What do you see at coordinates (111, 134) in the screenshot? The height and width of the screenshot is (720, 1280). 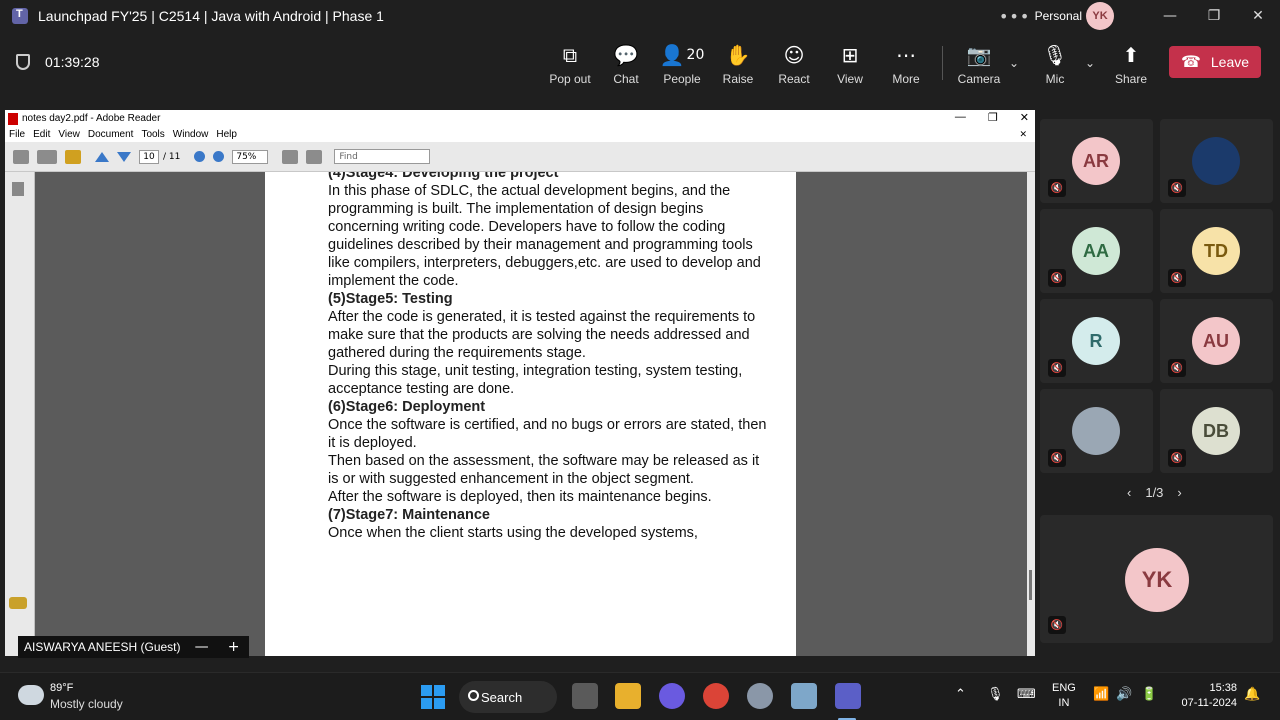 I see `menu-document: Document` at bounding box center [111, 134].